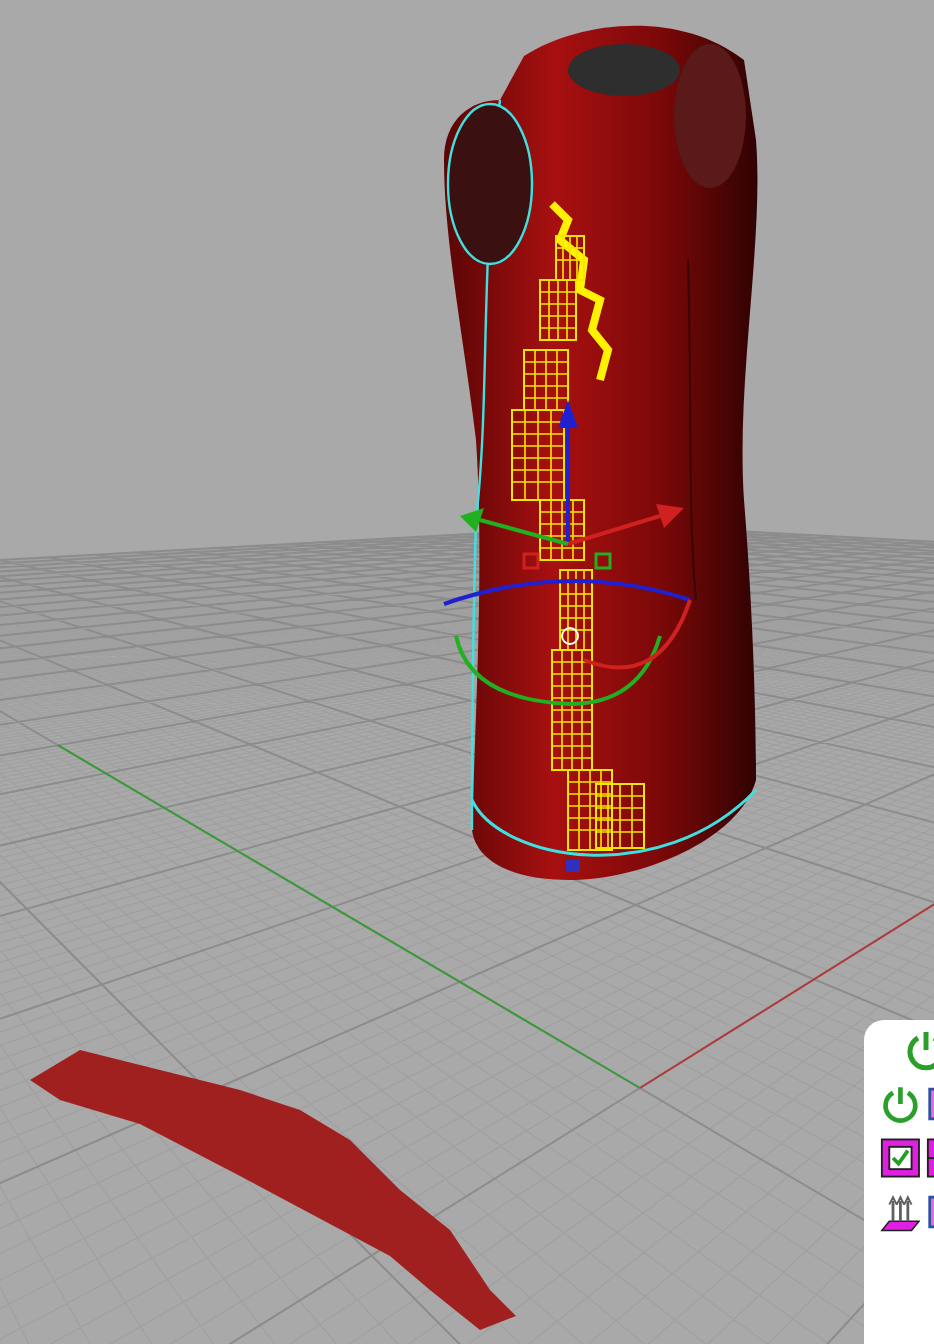 This screenshot has height=1344, width=934. Describe the element at coordinates (900, 1158) in the screenshot. I see `checked-grid-icon` at that location.